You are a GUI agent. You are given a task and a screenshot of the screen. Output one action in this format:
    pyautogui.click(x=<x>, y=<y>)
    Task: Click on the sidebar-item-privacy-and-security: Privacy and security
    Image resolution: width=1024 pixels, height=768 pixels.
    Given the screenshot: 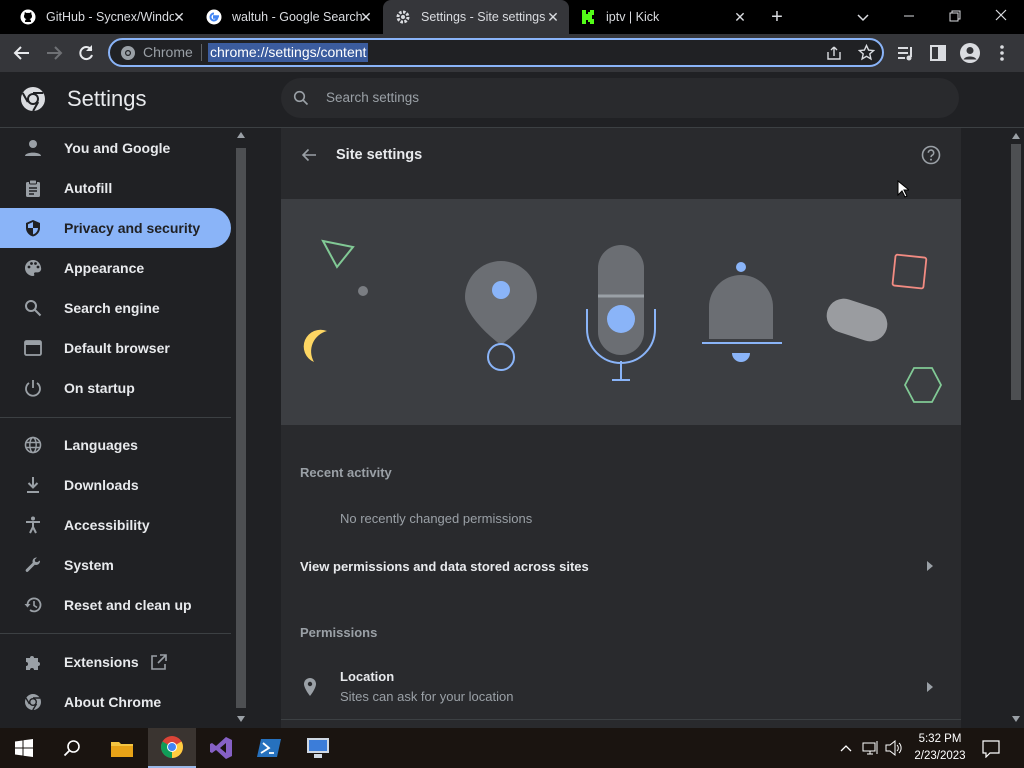 What is the action you would take?
    pyautogui.click(x=115, y=228)
    